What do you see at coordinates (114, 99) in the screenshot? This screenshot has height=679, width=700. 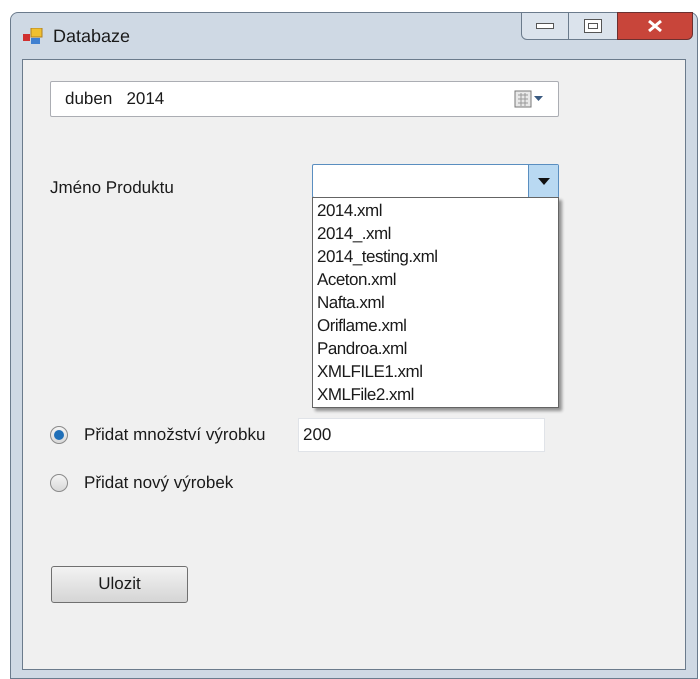 I see `date-value: duben 2014` at bounding box center [114, 99].